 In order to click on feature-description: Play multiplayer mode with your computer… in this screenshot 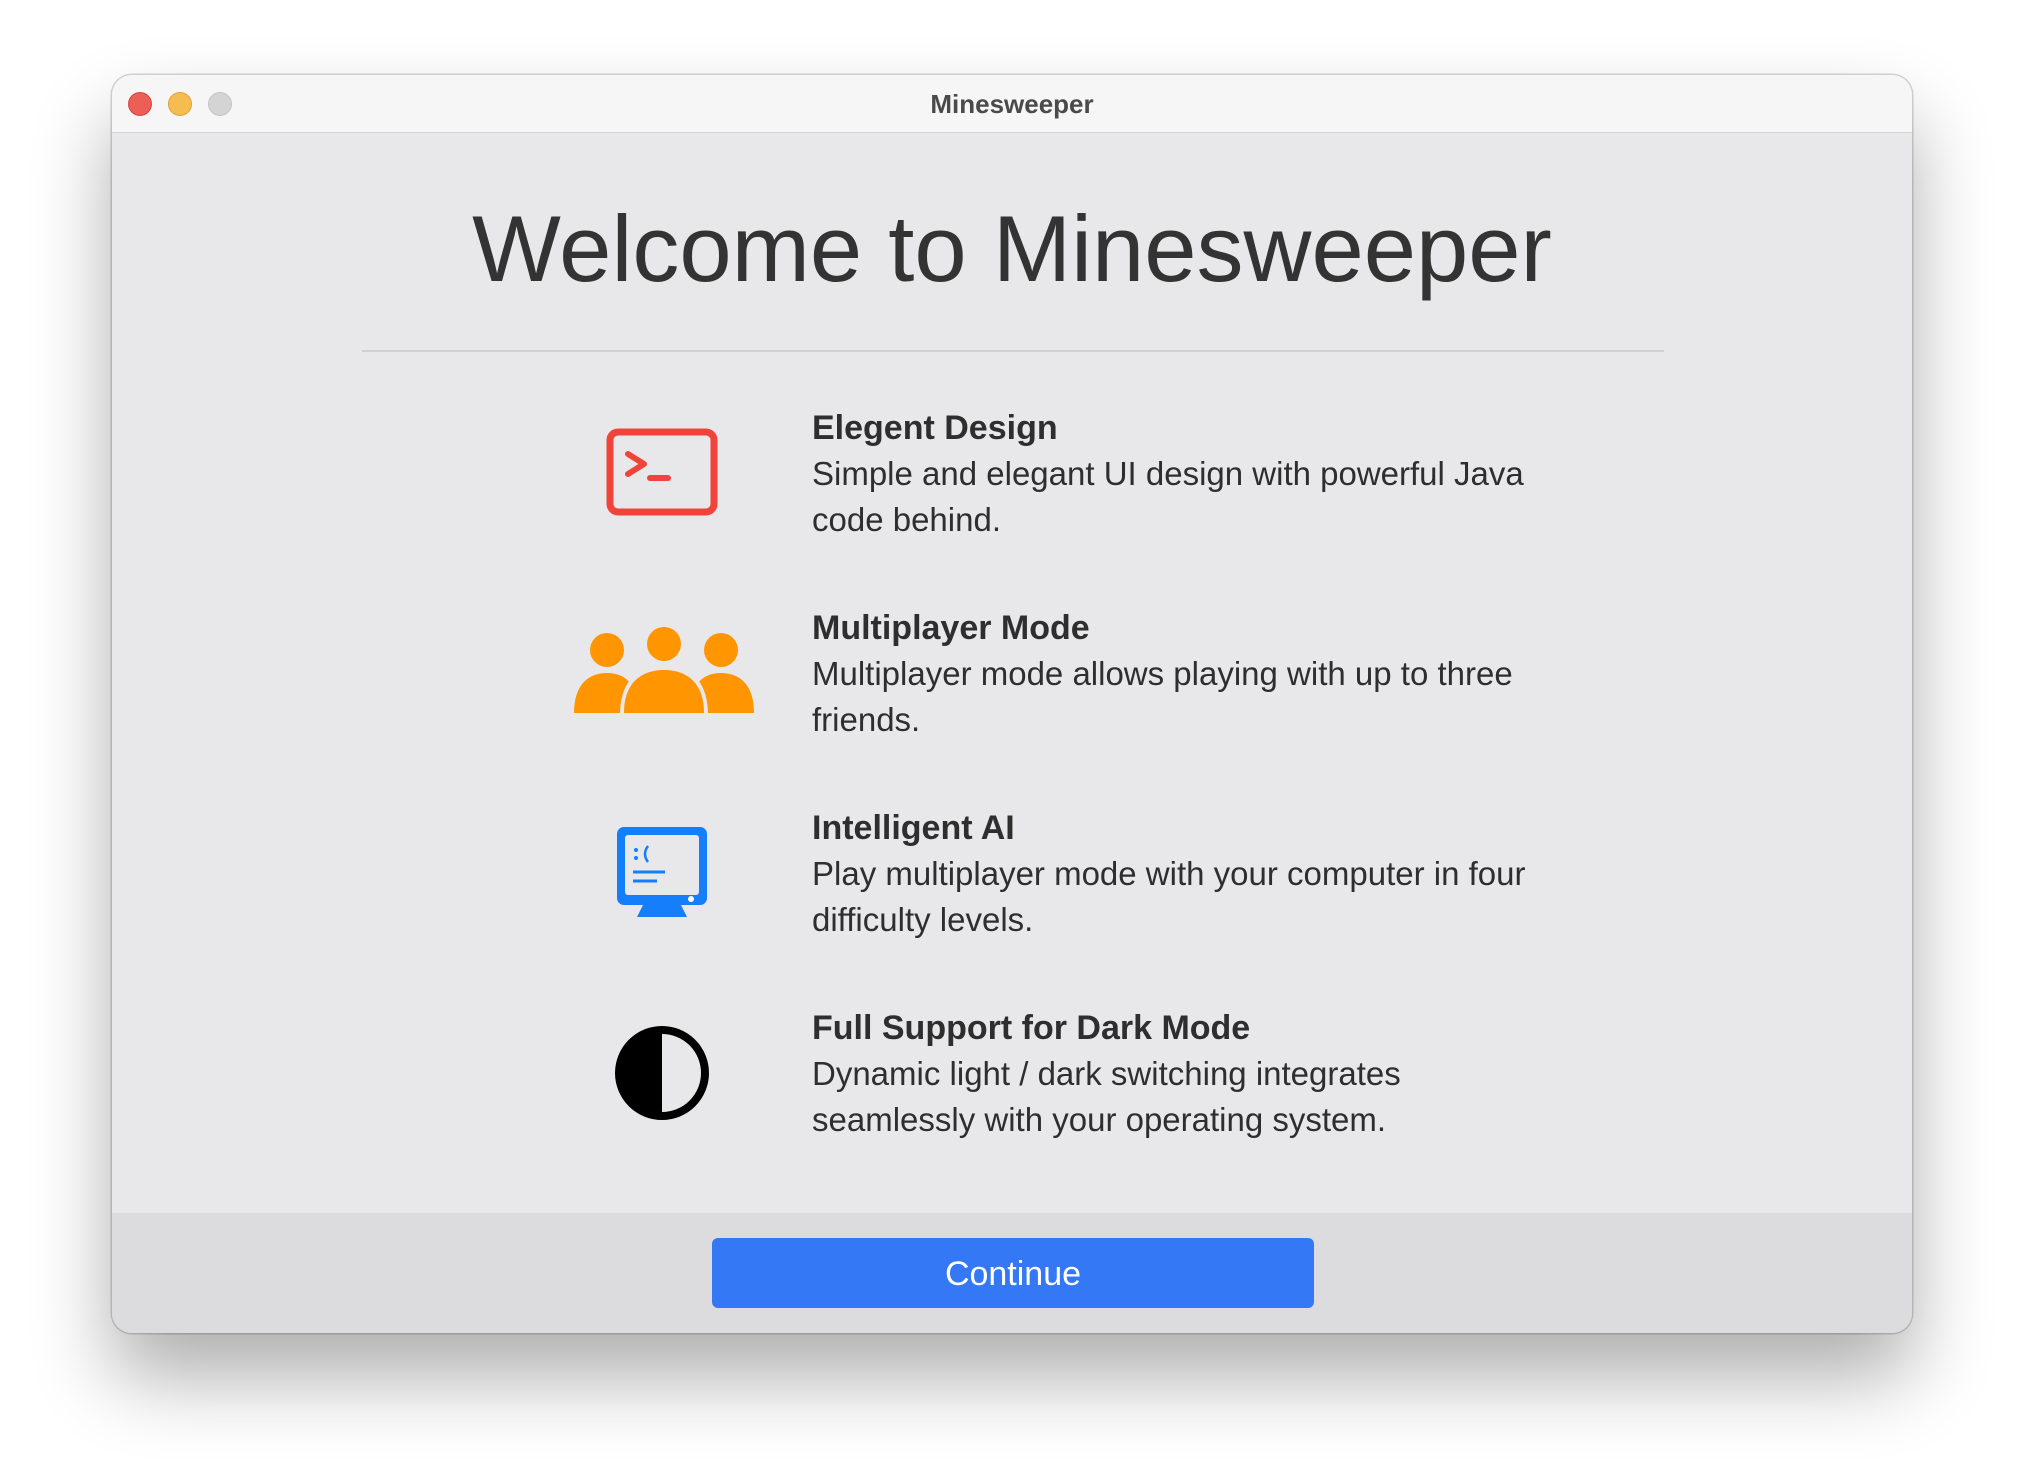, I will do `click(1169, 896)`.